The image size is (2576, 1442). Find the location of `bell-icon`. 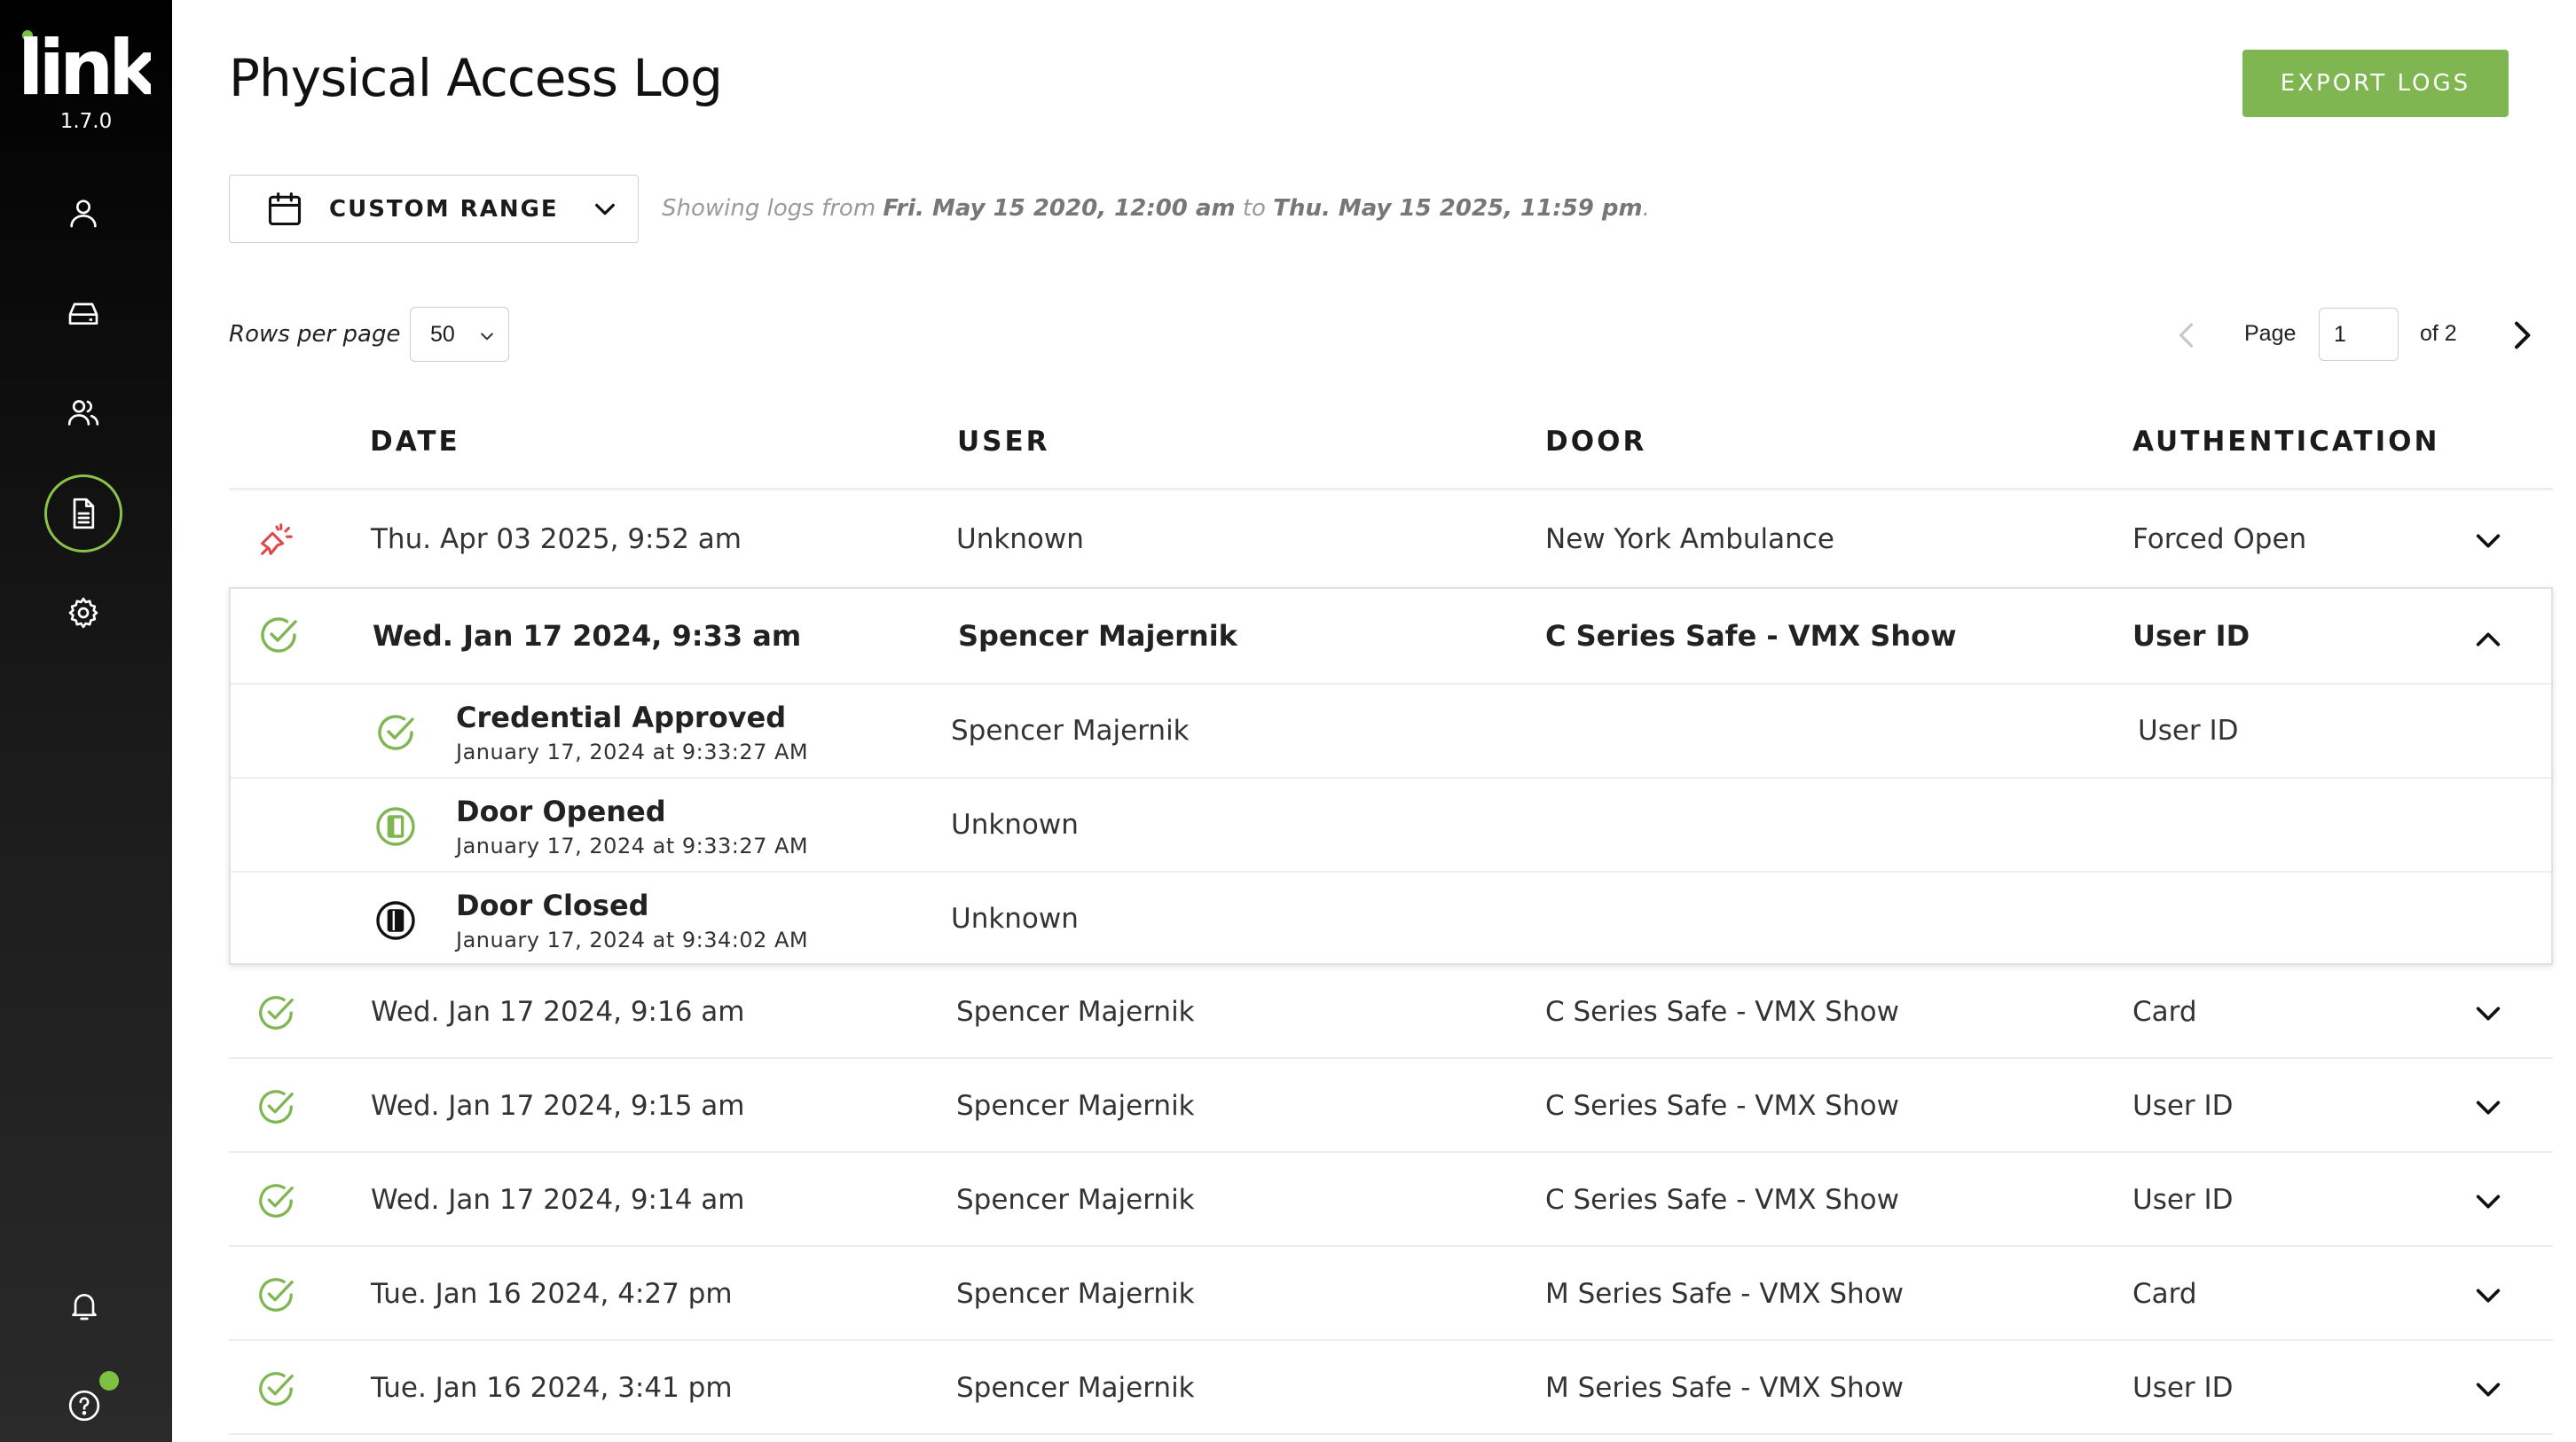

bell-icon is located at coordinates (84, 1307).